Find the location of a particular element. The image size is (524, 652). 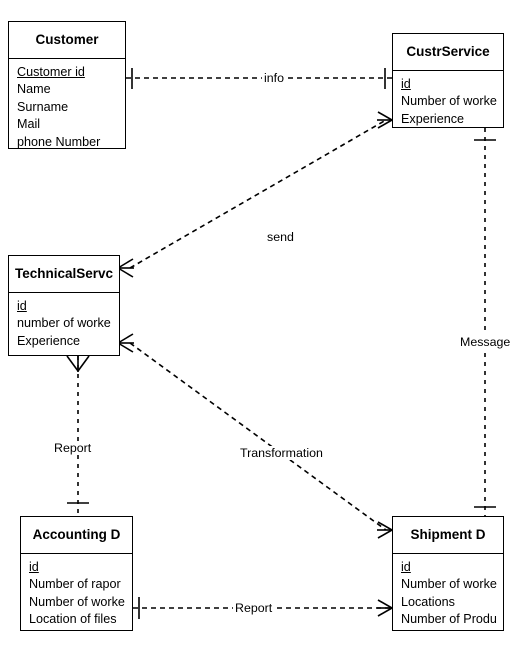

relationship-label-report-top: Report is located at coordinates (73, 448).